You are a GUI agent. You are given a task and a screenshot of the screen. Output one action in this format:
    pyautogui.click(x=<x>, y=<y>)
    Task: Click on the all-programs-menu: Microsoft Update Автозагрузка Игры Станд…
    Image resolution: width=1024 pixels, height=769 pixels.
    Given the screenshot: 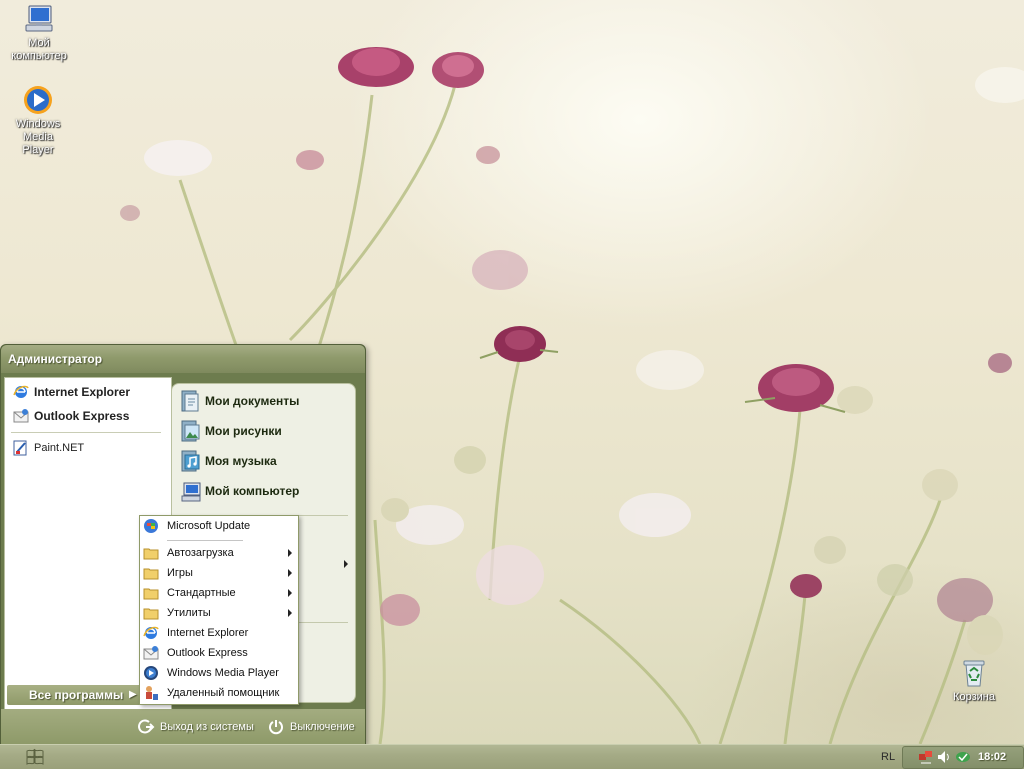 What is the action you would take?
    pyautogui.click(x=219, y=610)
    